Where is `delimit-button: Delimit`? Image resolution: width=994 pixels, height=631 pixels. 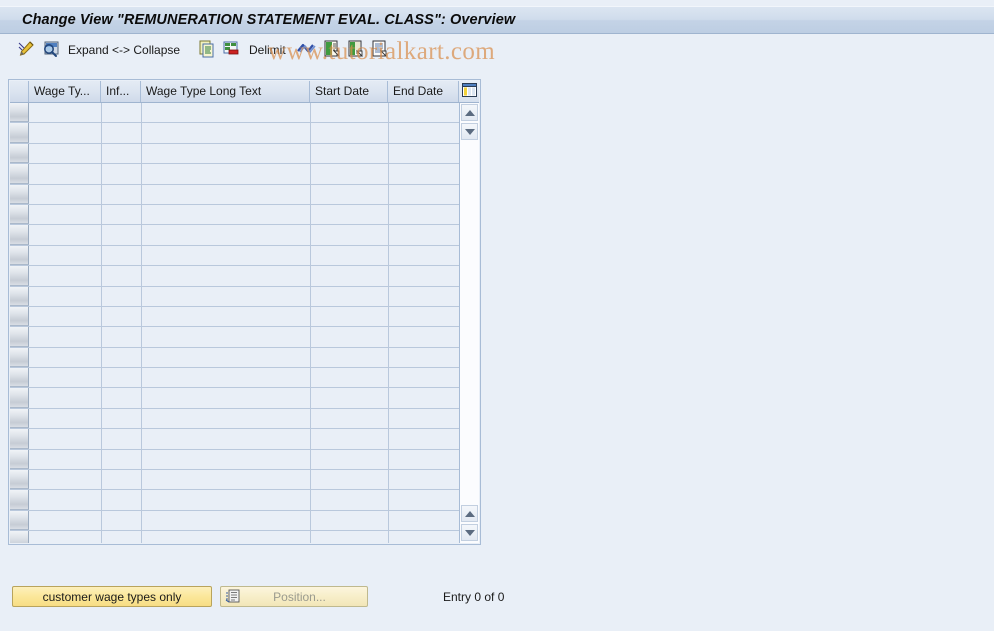
delimit-button: Delimit is located at coordinates (267, 50).